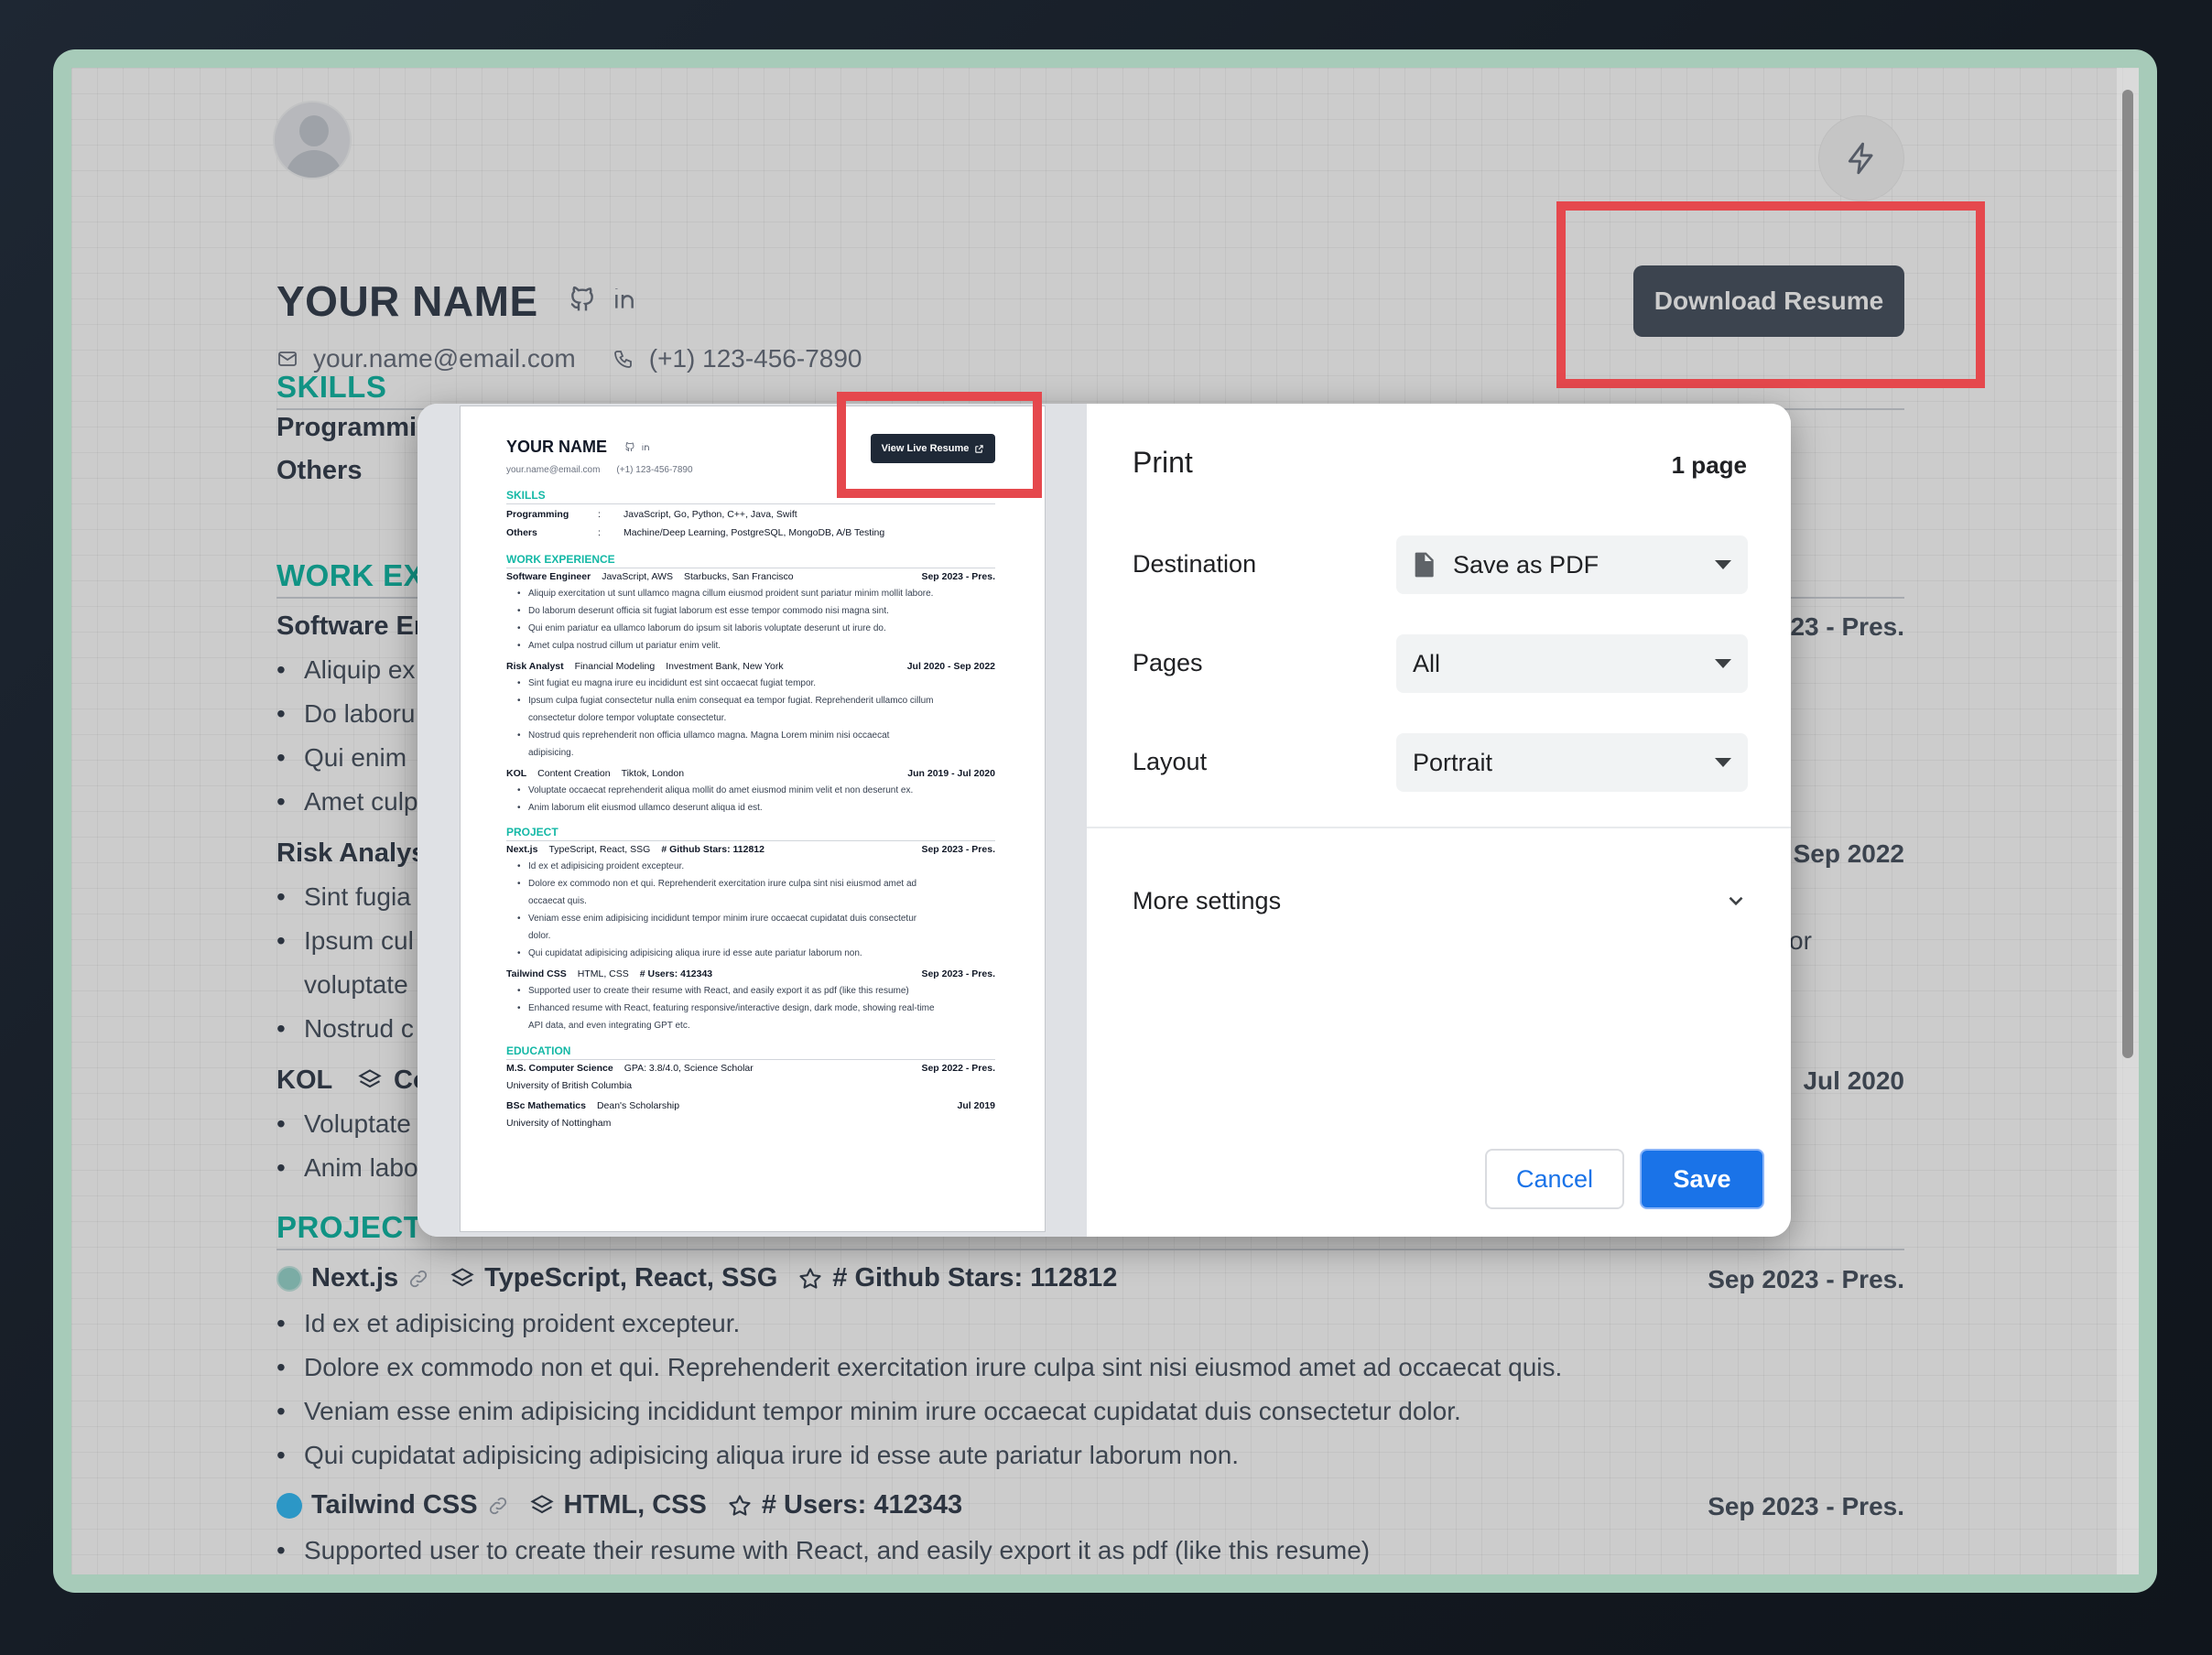  Describe the element at coordinates (1770, 294) in the screenshot. I see `highlight-download-resume` at that location.